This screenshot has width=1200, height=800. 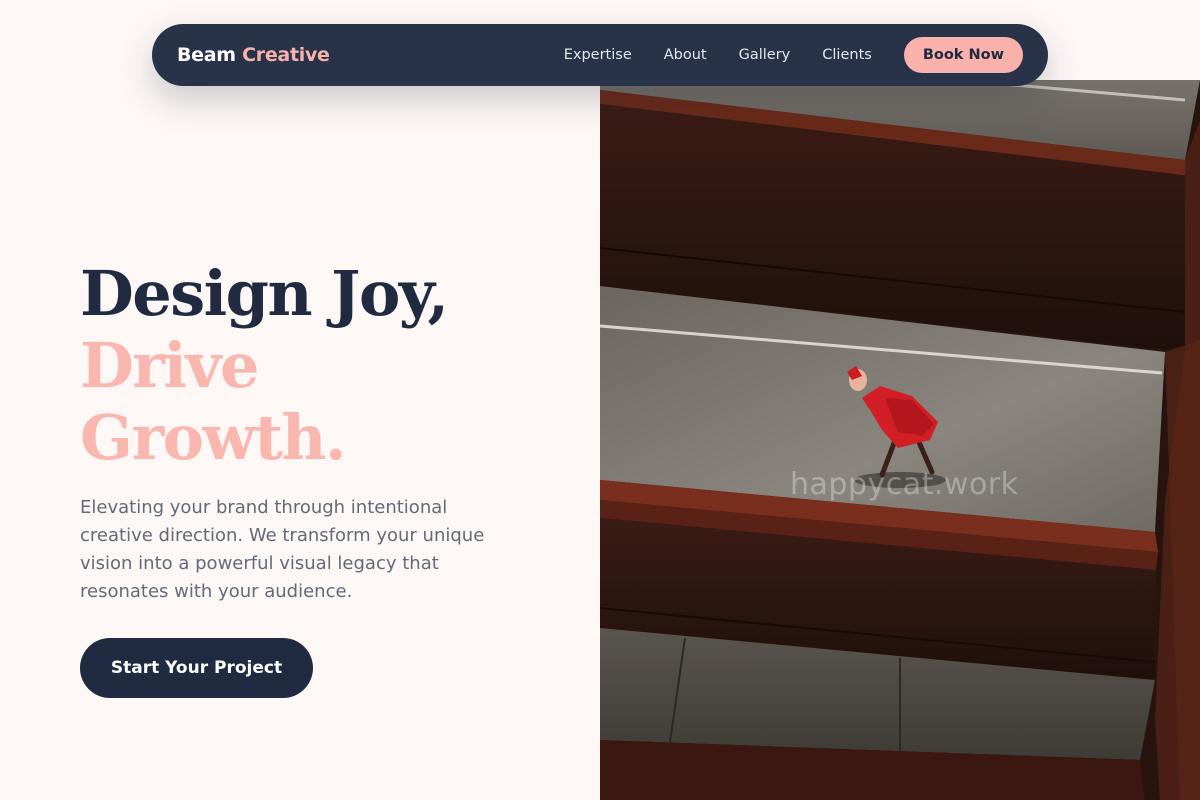 What do you see at coordinates (765, 55) in the screenshot?
I see `nav-link-gallery: Gallery` at bounding box center [765, 55].